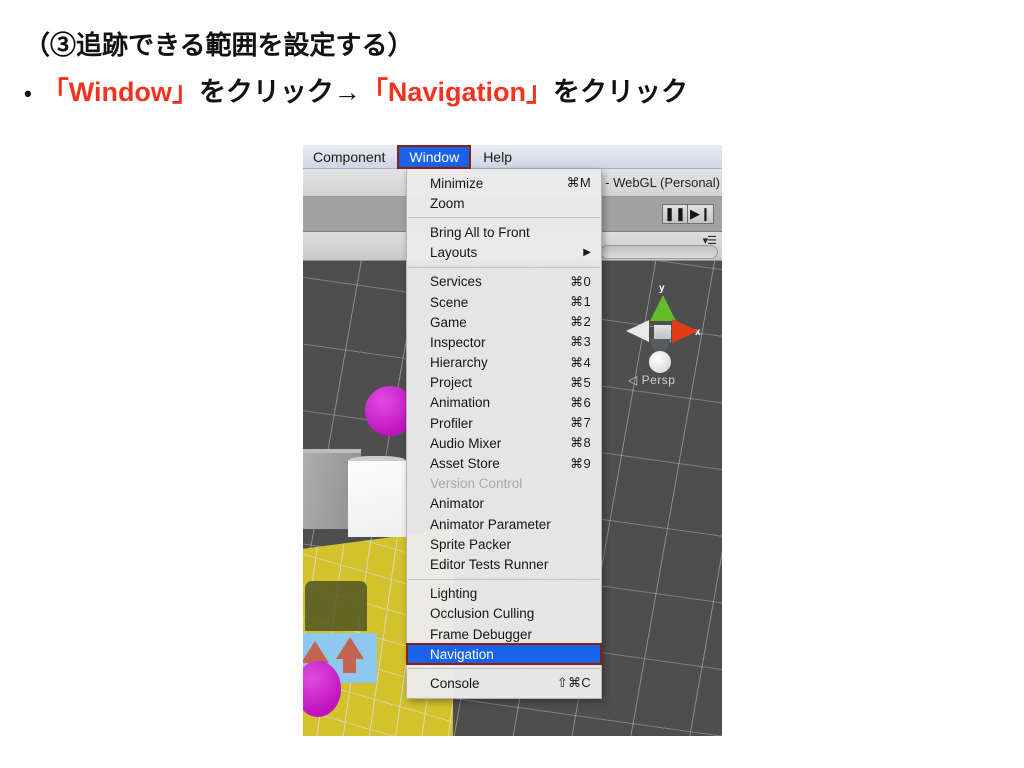 The width and height of the screenshot is (1024, 768). Describe the element at coordinates (620, 92) in the screenshot. I see `instruction-text-2: をクリック` at that location.